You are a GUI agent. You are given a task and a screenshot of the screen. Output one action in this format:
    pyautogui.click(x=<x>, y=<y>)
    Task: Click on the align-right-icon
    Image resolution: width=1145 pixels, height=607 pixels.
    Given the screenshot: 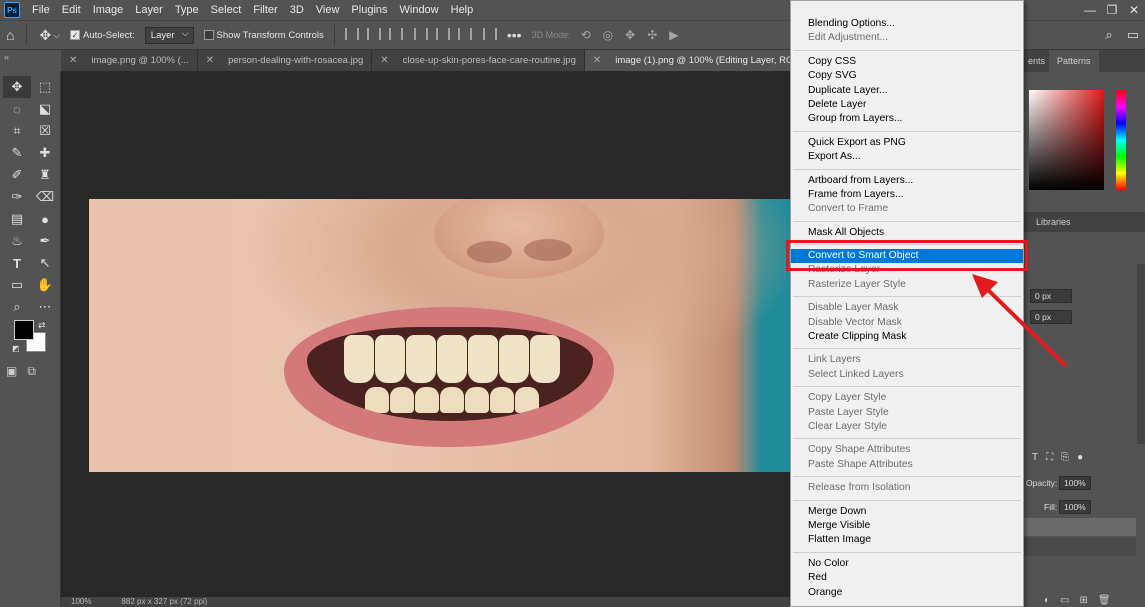 What is the action you would take?
    pyautogui.click(x=395, y=33)
    